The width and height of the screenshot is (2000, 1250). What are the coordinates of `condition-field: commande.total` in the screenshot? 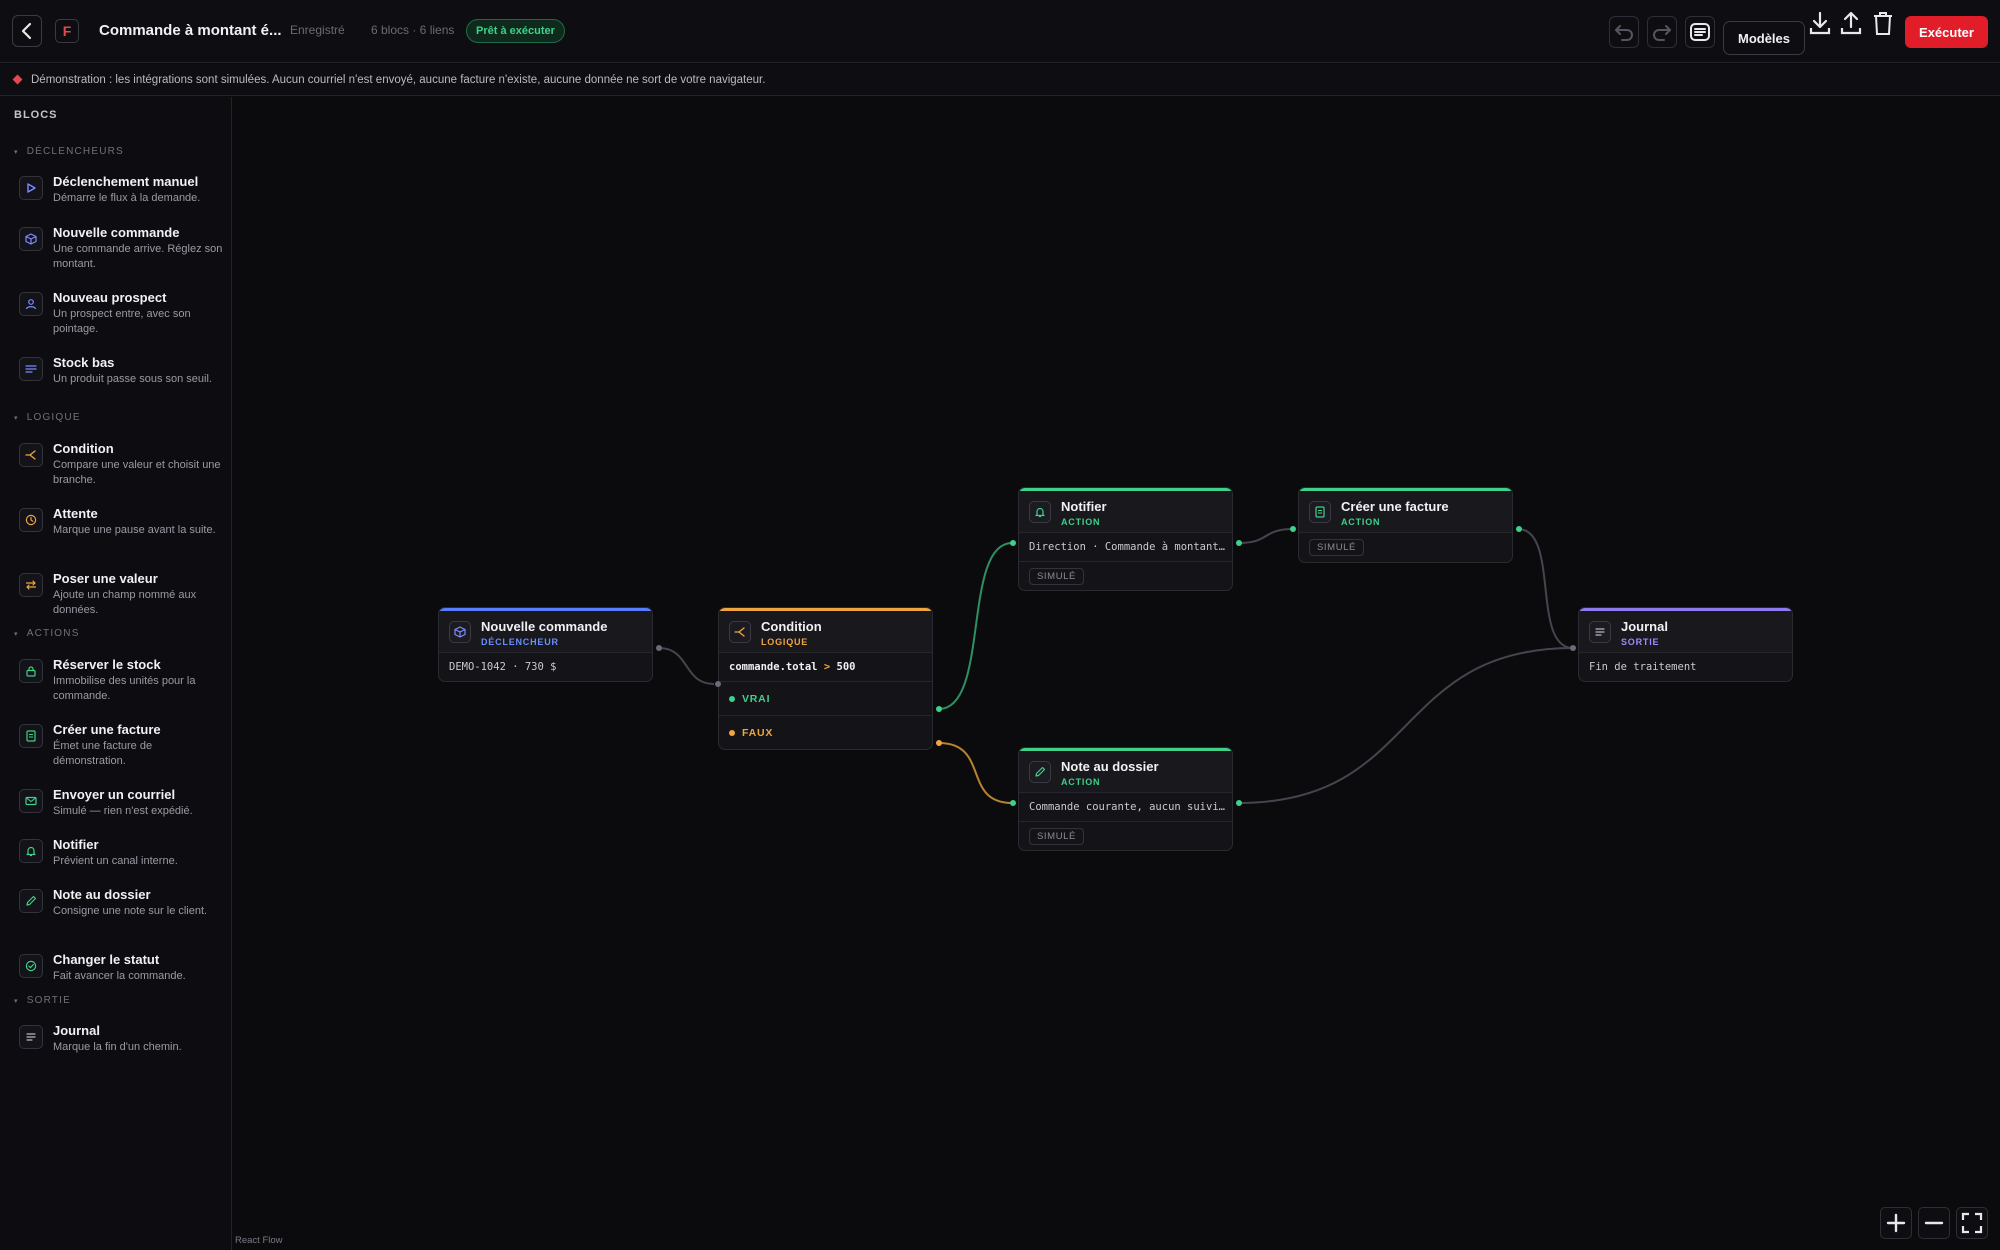 It's located at (773, 667).